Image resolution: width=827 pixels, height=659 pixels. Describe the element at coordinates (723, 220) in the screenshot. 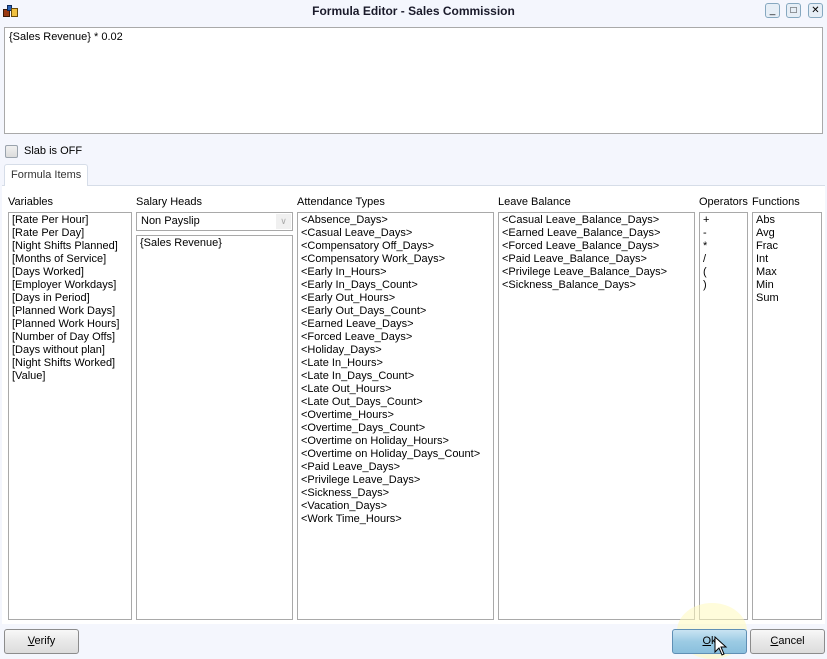

I see `list-item: +` at that location.